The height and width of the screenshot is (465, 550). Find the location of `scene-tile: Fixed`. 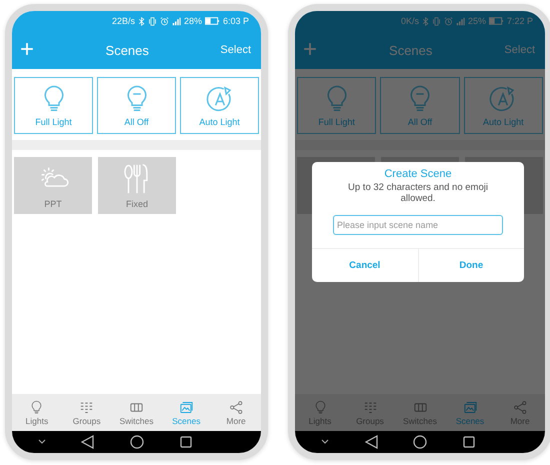

scene-tile: Fixed is located at coordinates (137, 185).